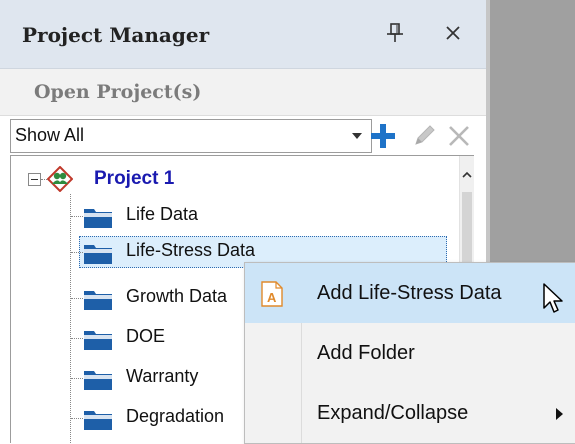 The image size is (575, 444). Describe the element at coordinates (177, 296) in the screenshot. I see `tree-item-label: Growth Data` at that location.